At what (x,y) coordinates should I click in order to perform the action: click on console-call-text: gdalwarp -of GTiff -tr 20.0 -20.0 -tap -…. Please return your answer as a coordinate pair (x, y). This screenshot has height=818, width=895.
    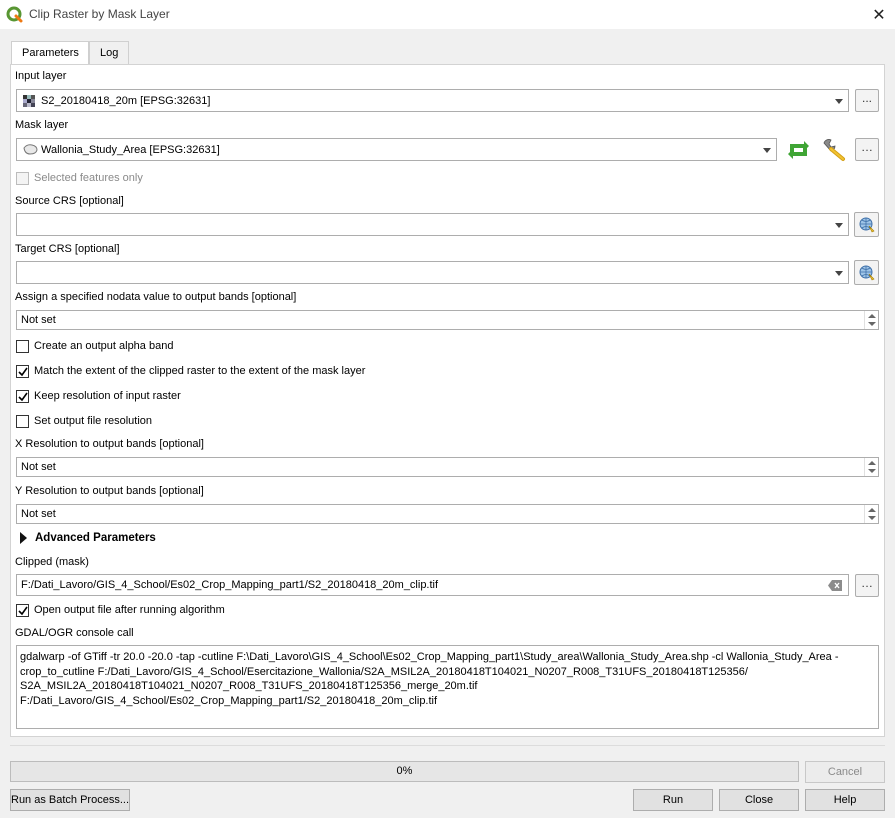
    Looking at the image, I should click on (447, 687).